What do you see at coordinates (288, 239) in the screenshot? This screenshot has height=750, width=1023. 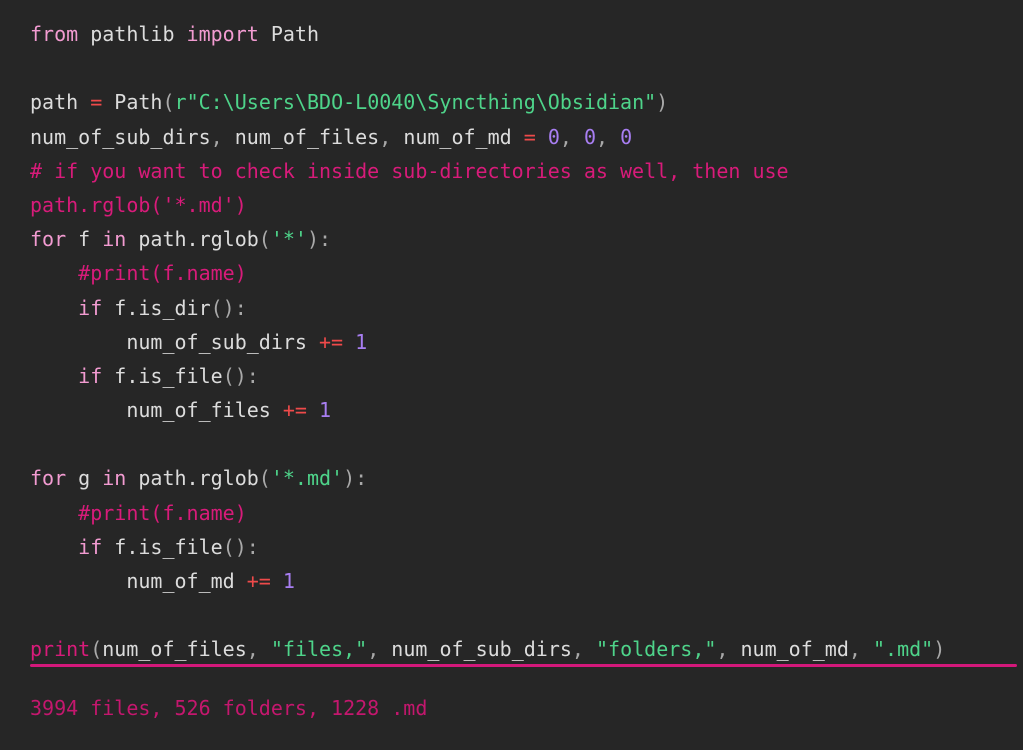 I see `code-token-string: '*'` at bounding box center [288, 239].